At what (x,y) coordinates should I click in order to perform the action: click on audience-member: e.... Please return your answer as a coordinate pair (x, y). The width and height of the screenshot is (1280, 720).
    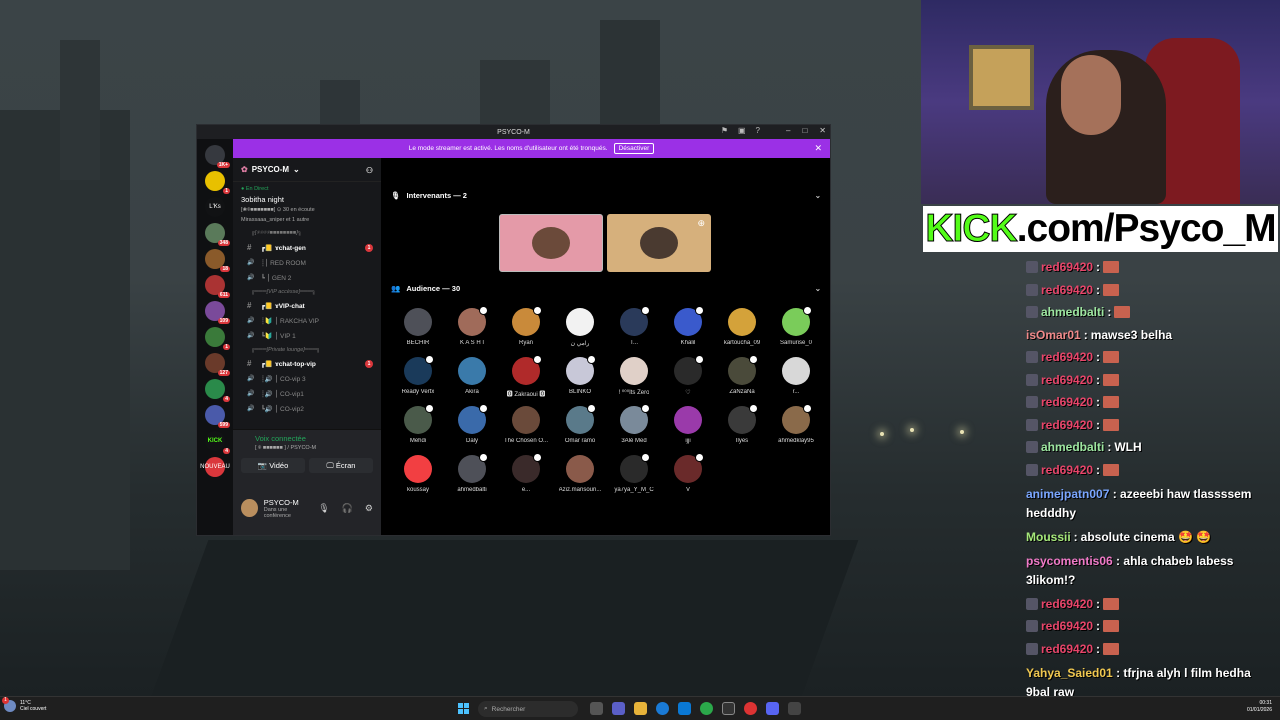
    Looking at the image, I should click on (526, 475).